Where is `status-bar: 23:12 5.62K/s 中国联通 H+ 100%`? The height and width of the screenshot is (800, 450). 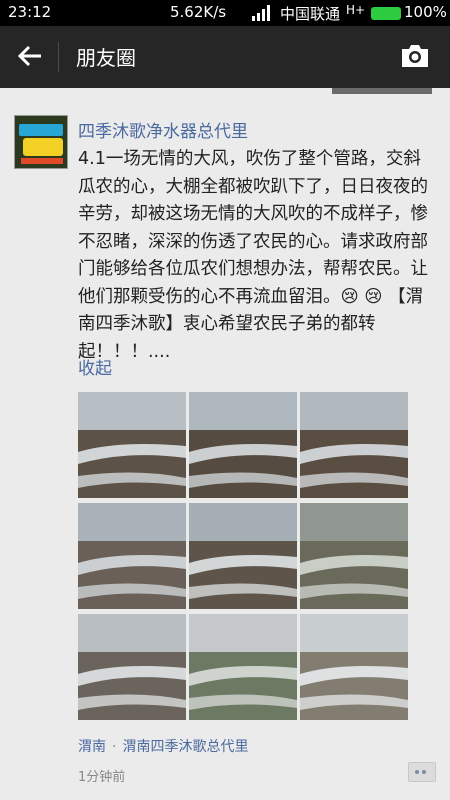
status-bar: 23:12 5.62K/s 中国联通 H+ 100% is located at coordinates (225, 13).